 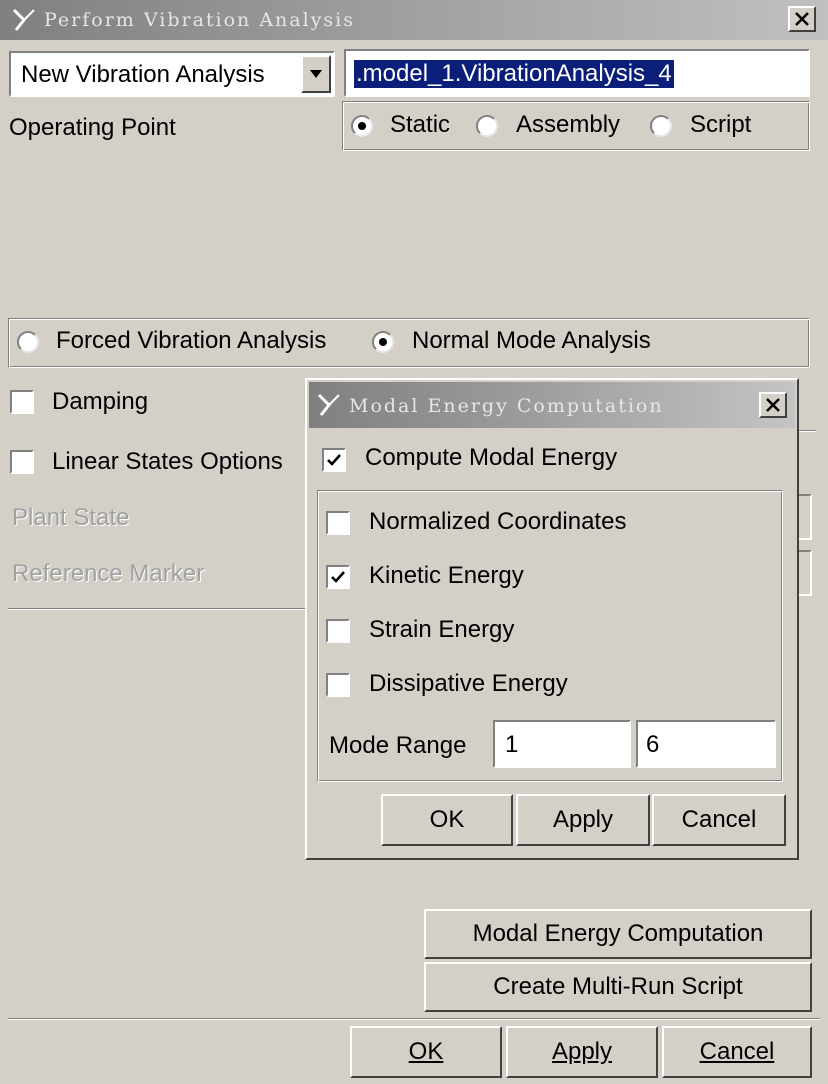 I want to click on close-button, so click(x=802, y=19).